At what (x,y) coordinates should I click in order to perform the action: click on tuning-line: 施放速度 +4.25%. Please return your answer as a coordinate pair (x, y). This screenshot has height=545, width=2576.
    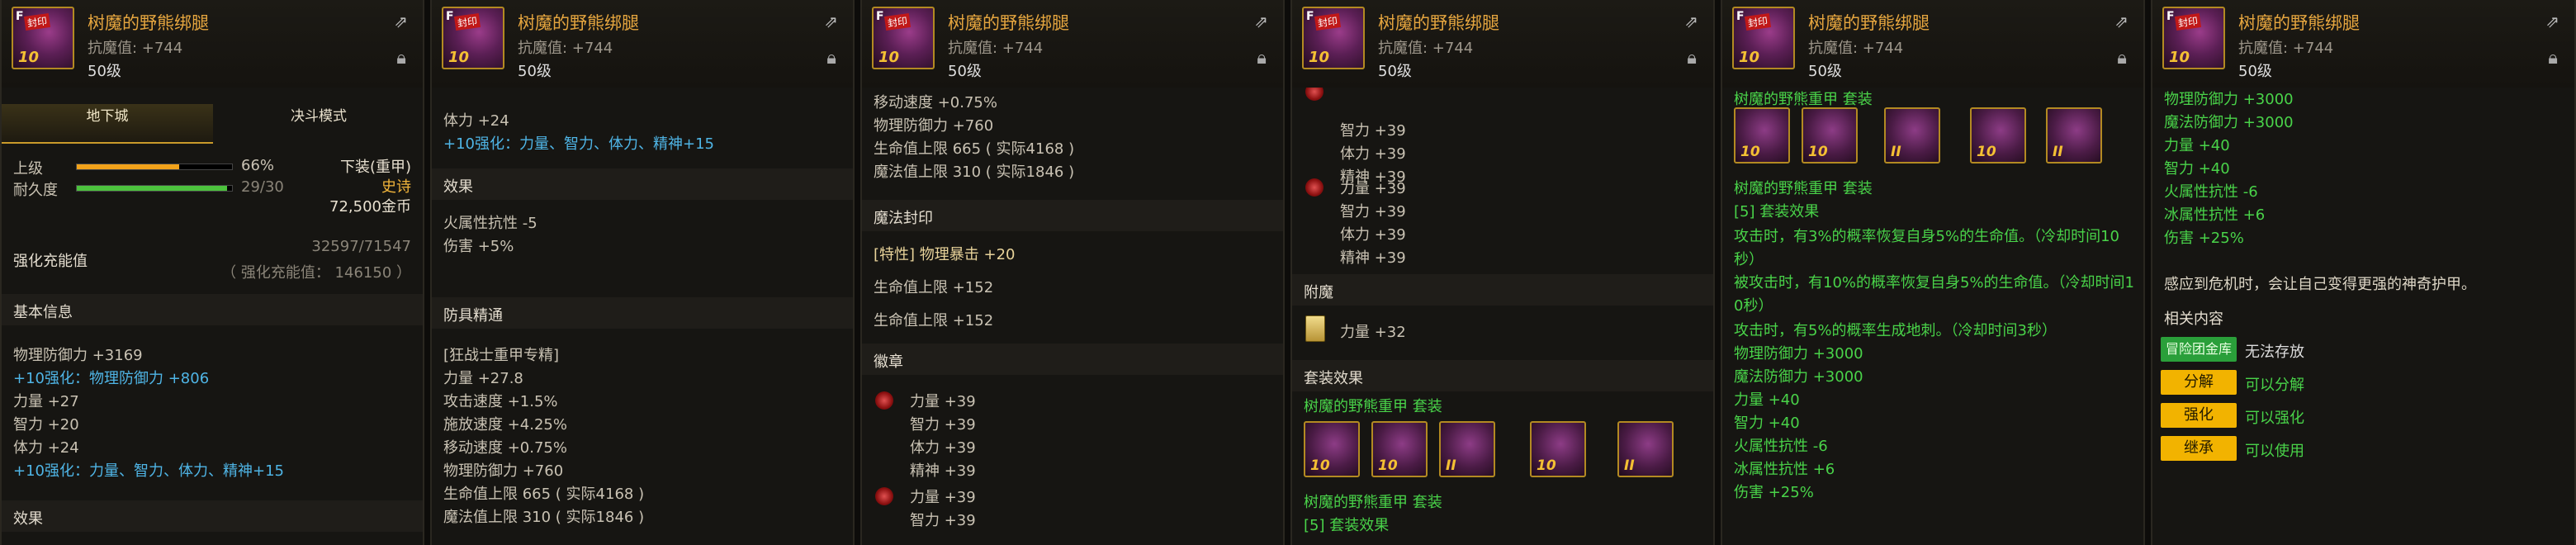
    Looking at the image, I should click on (505, 425).